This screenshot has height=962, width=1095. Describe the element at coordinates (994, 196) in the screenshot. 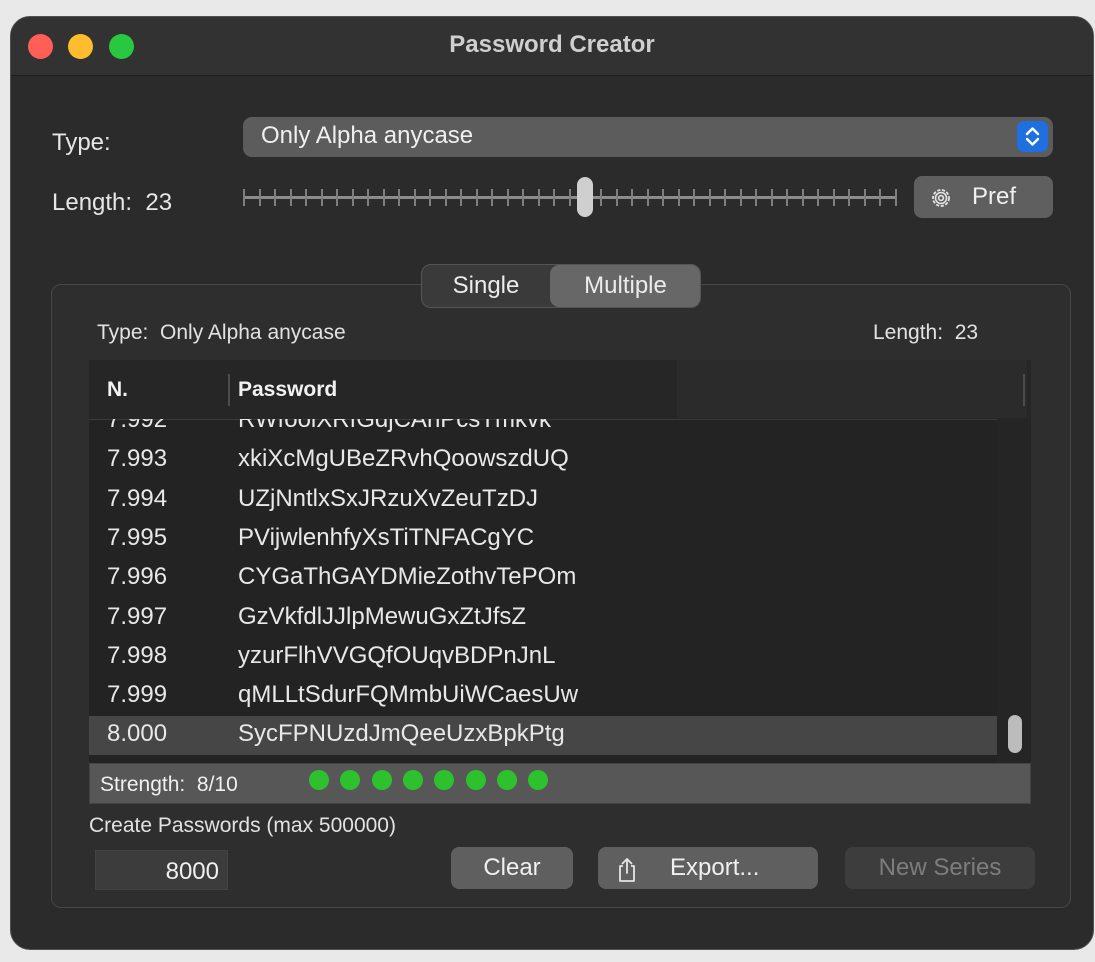

I see `pref-button-label: Pref` at that location.